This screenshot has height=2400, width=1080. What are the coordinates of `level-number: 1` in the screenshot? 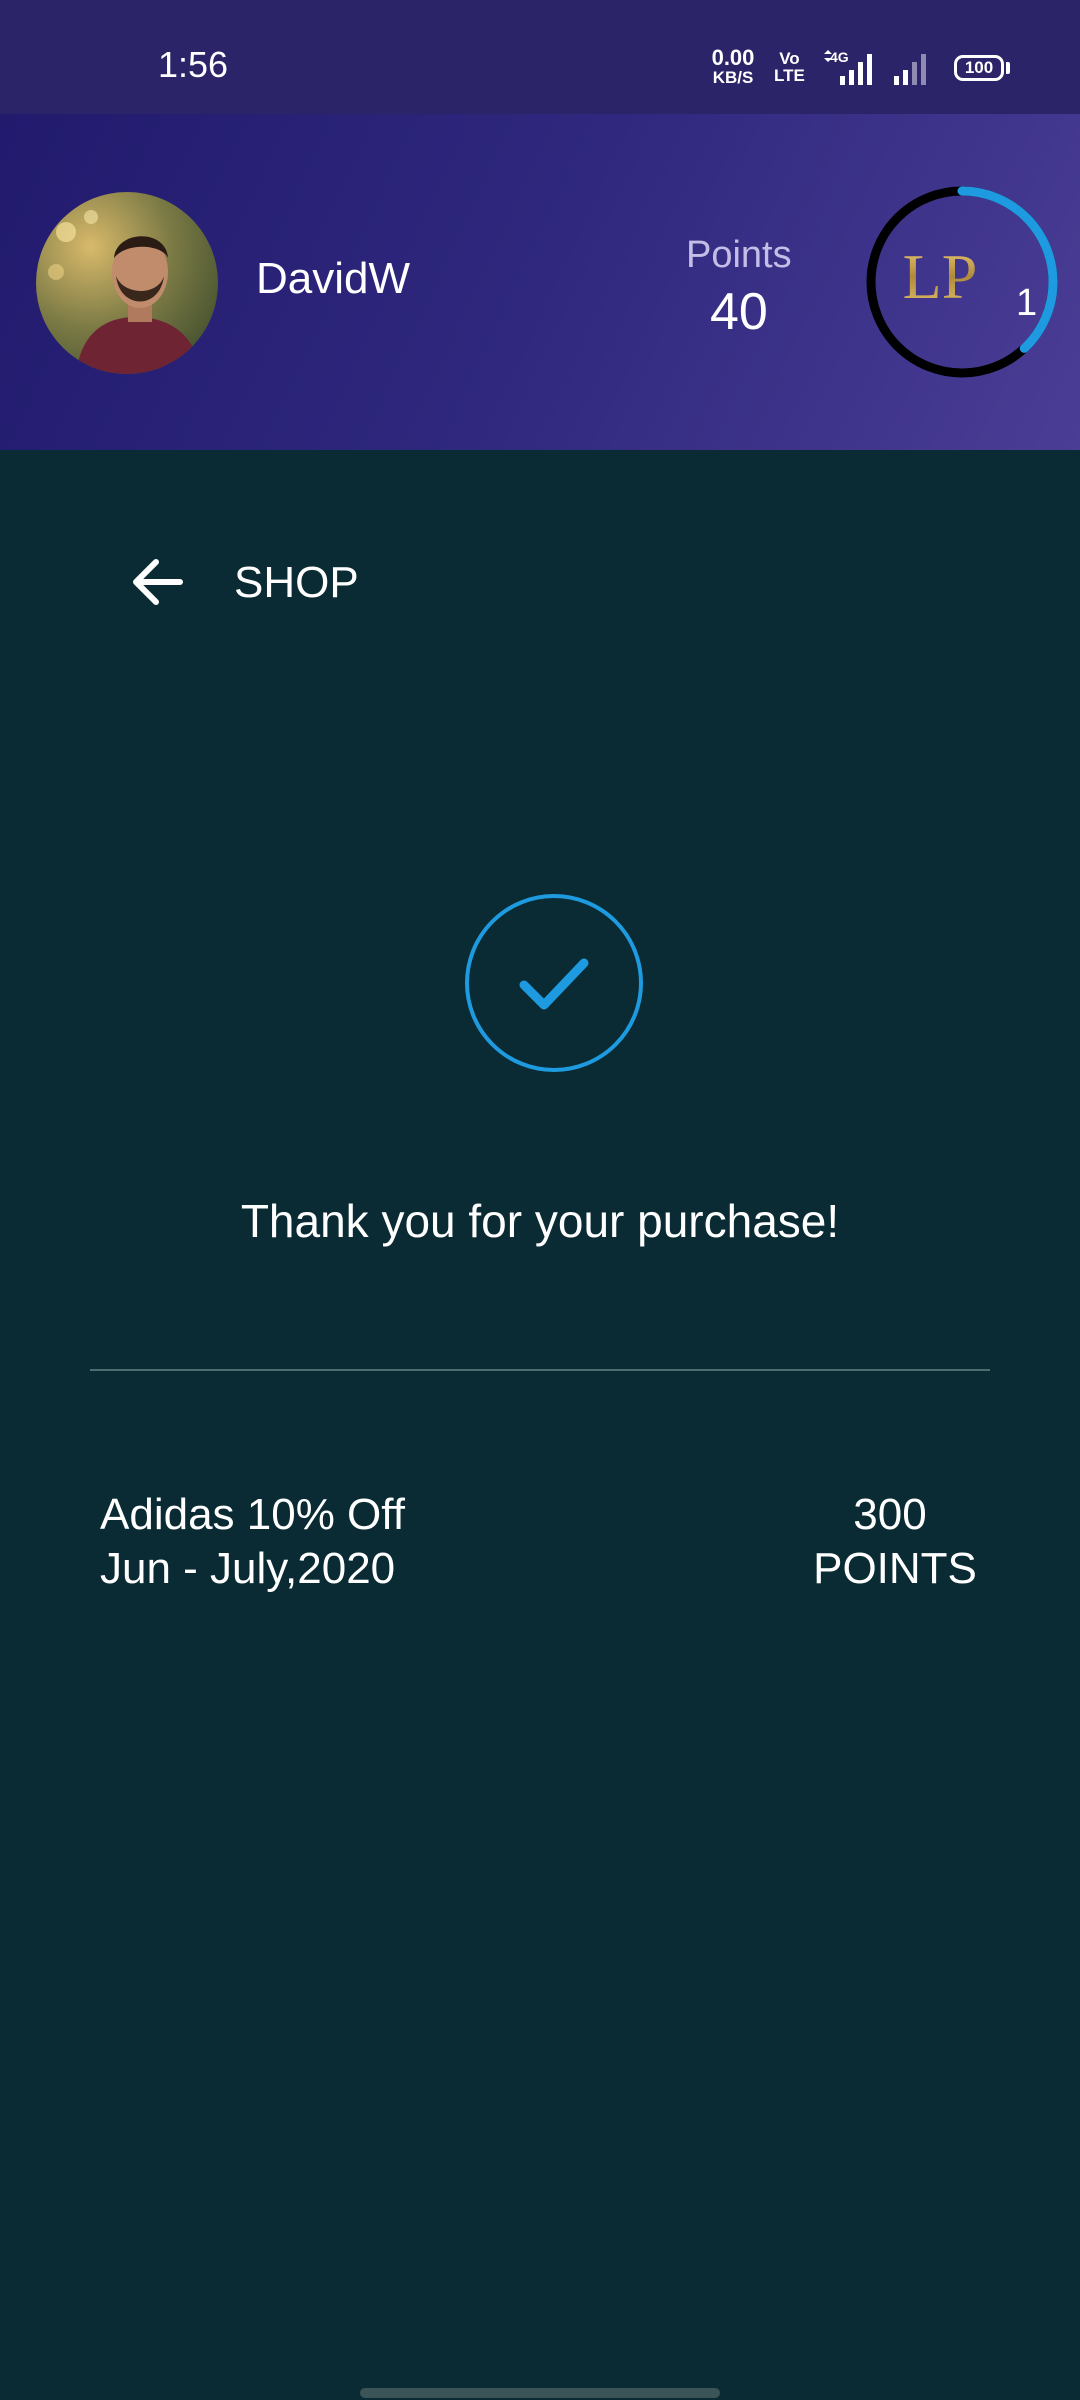 It's located at (1027, 303).